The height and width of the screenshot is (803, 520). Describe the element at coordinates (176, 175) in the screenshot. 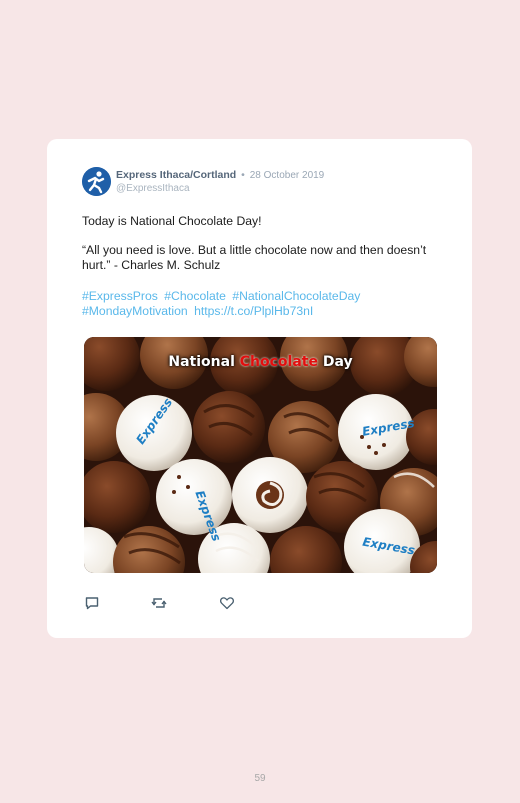

I see `author-name: Express Ithaca/Cortland` at that location.